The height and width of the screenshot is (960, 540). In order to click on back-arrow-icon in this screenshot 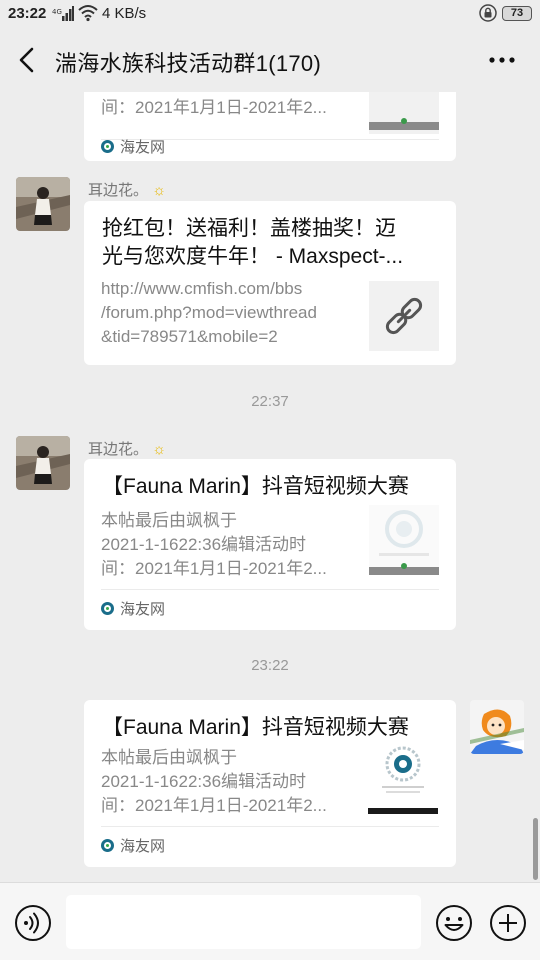, I will do `click(28, 60)`.